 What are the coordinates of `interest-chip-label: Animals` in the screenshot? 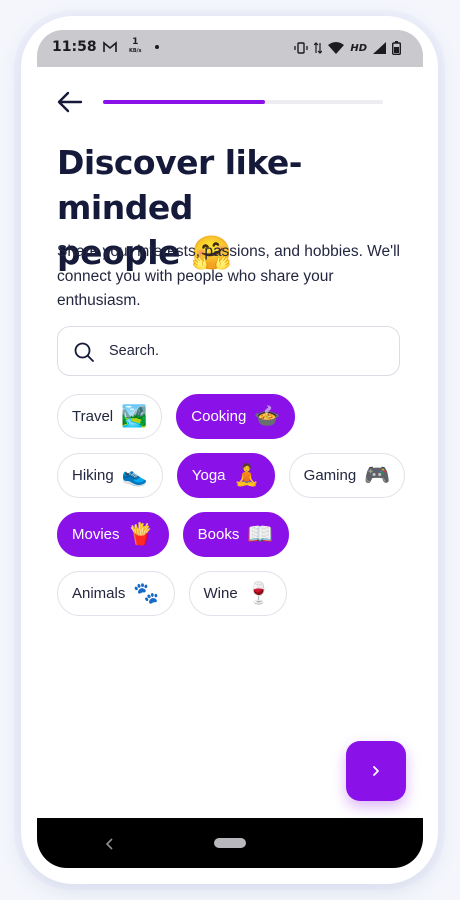 It's located at (99, 593).